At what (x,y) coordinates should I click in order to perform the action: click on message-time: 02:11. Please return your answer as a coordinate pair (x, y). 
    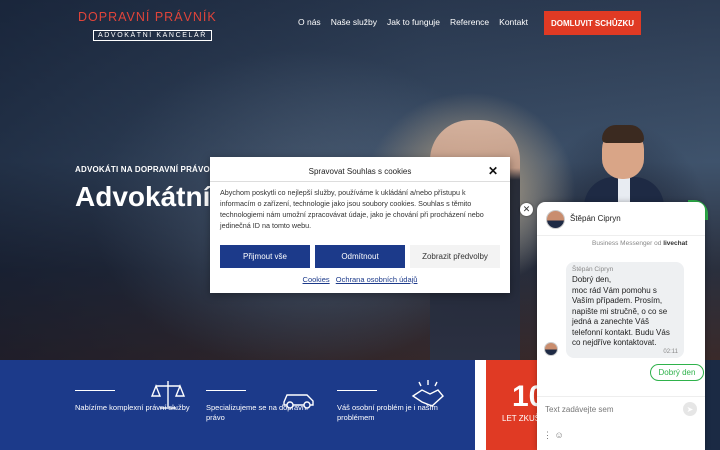
    Looking at the image, I should click on (670, 352).